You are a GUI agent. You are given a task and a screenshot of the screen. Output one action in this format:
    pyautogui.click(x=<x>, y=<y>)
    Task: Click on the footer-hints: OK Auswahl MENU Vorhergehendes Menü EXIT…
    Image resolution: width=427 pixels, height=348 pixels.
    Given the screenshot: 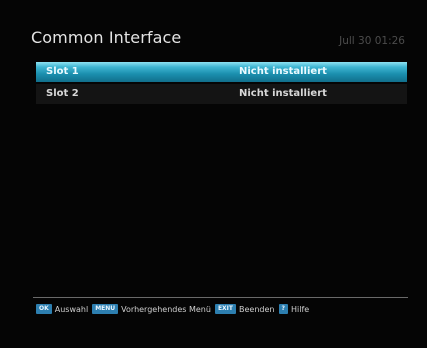 What is the action you would take?
    pyautogui.click(x=174, y=309)
    